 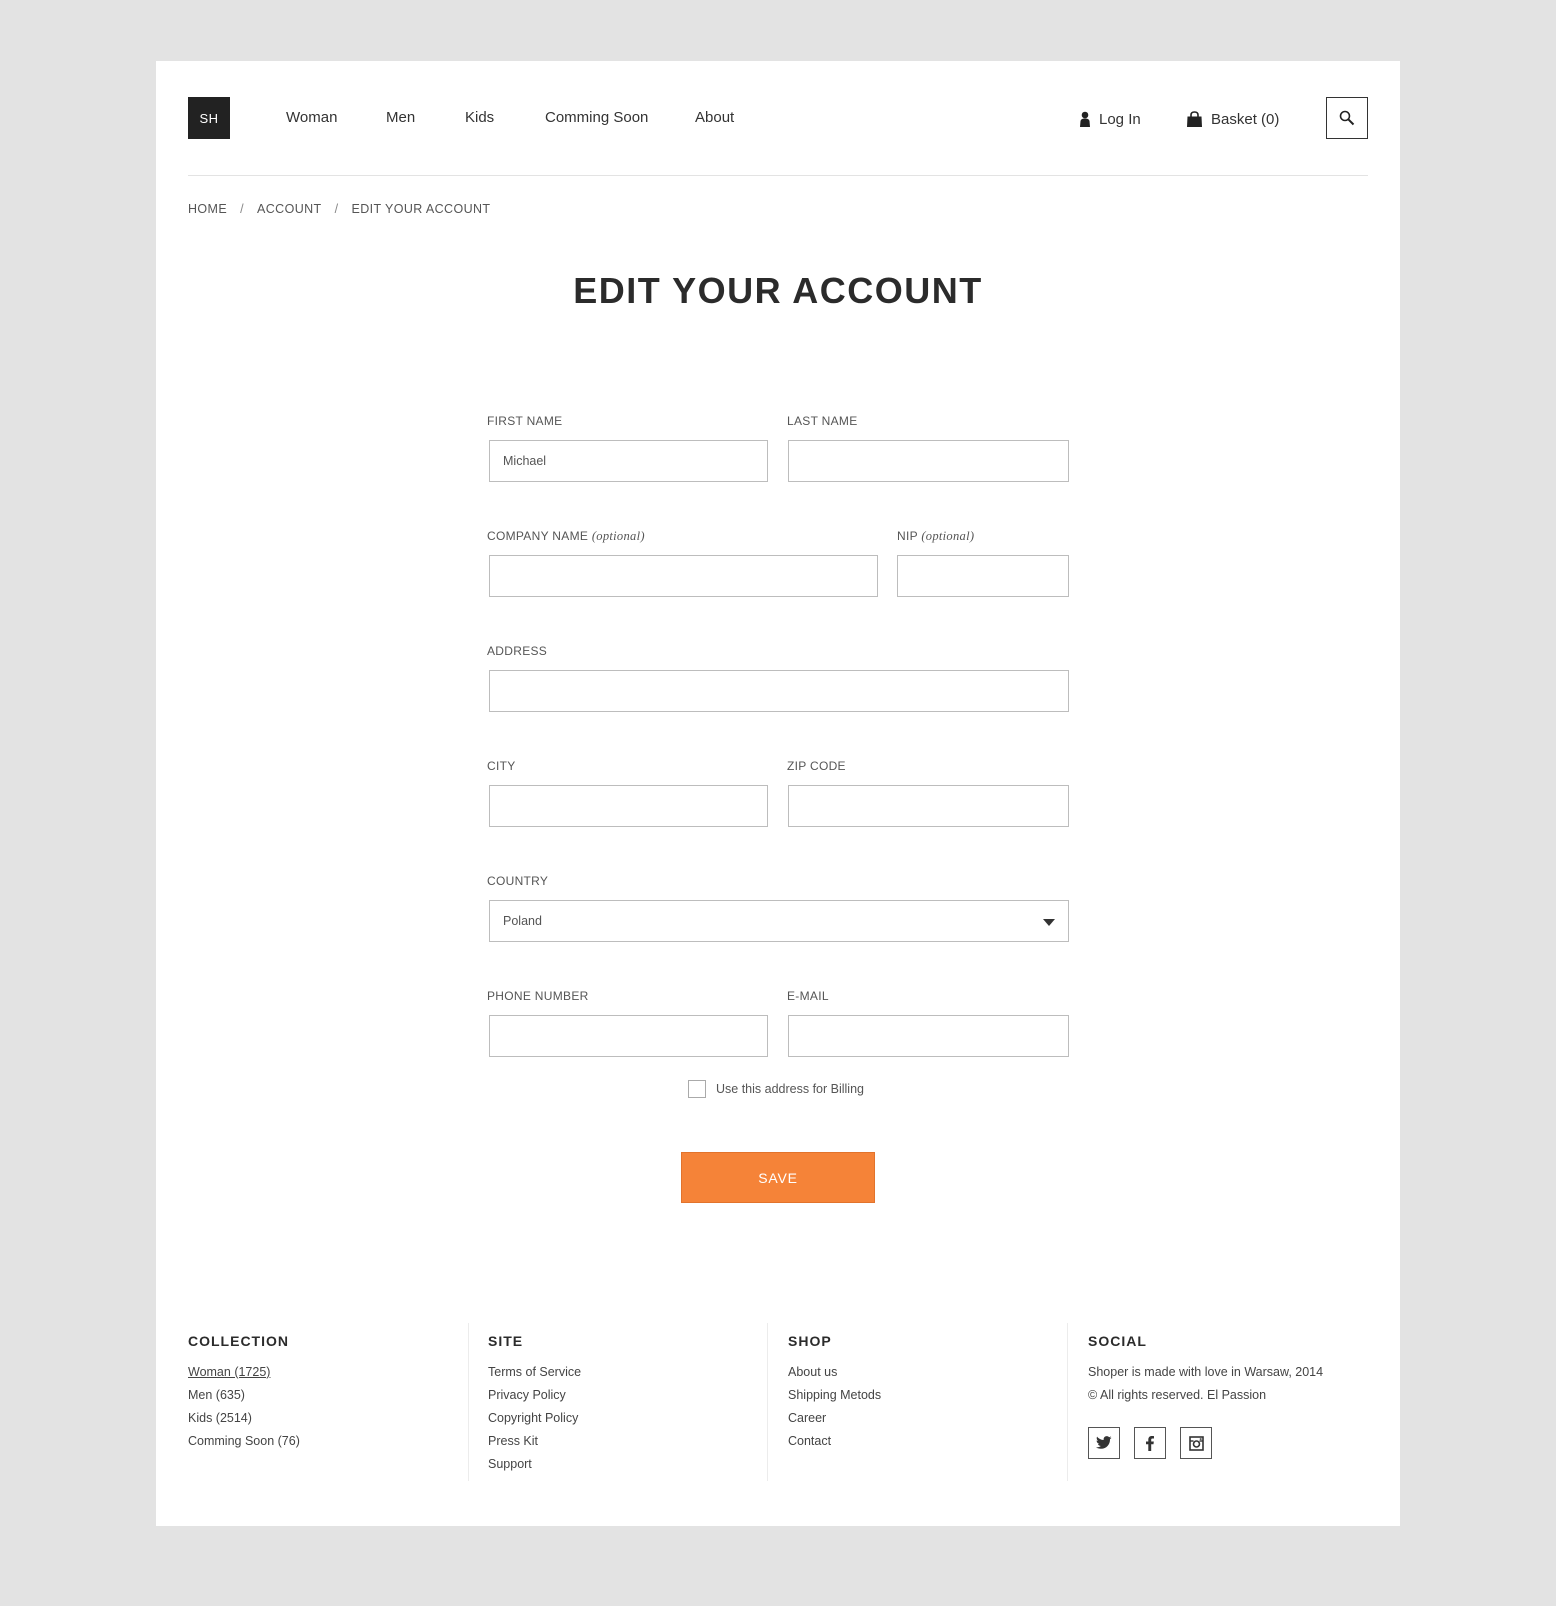 What do you see at coordinates (525, 421) in the screenshot?
I see `first-name-label: FIRST NAME` at bounding box center [525, 421].